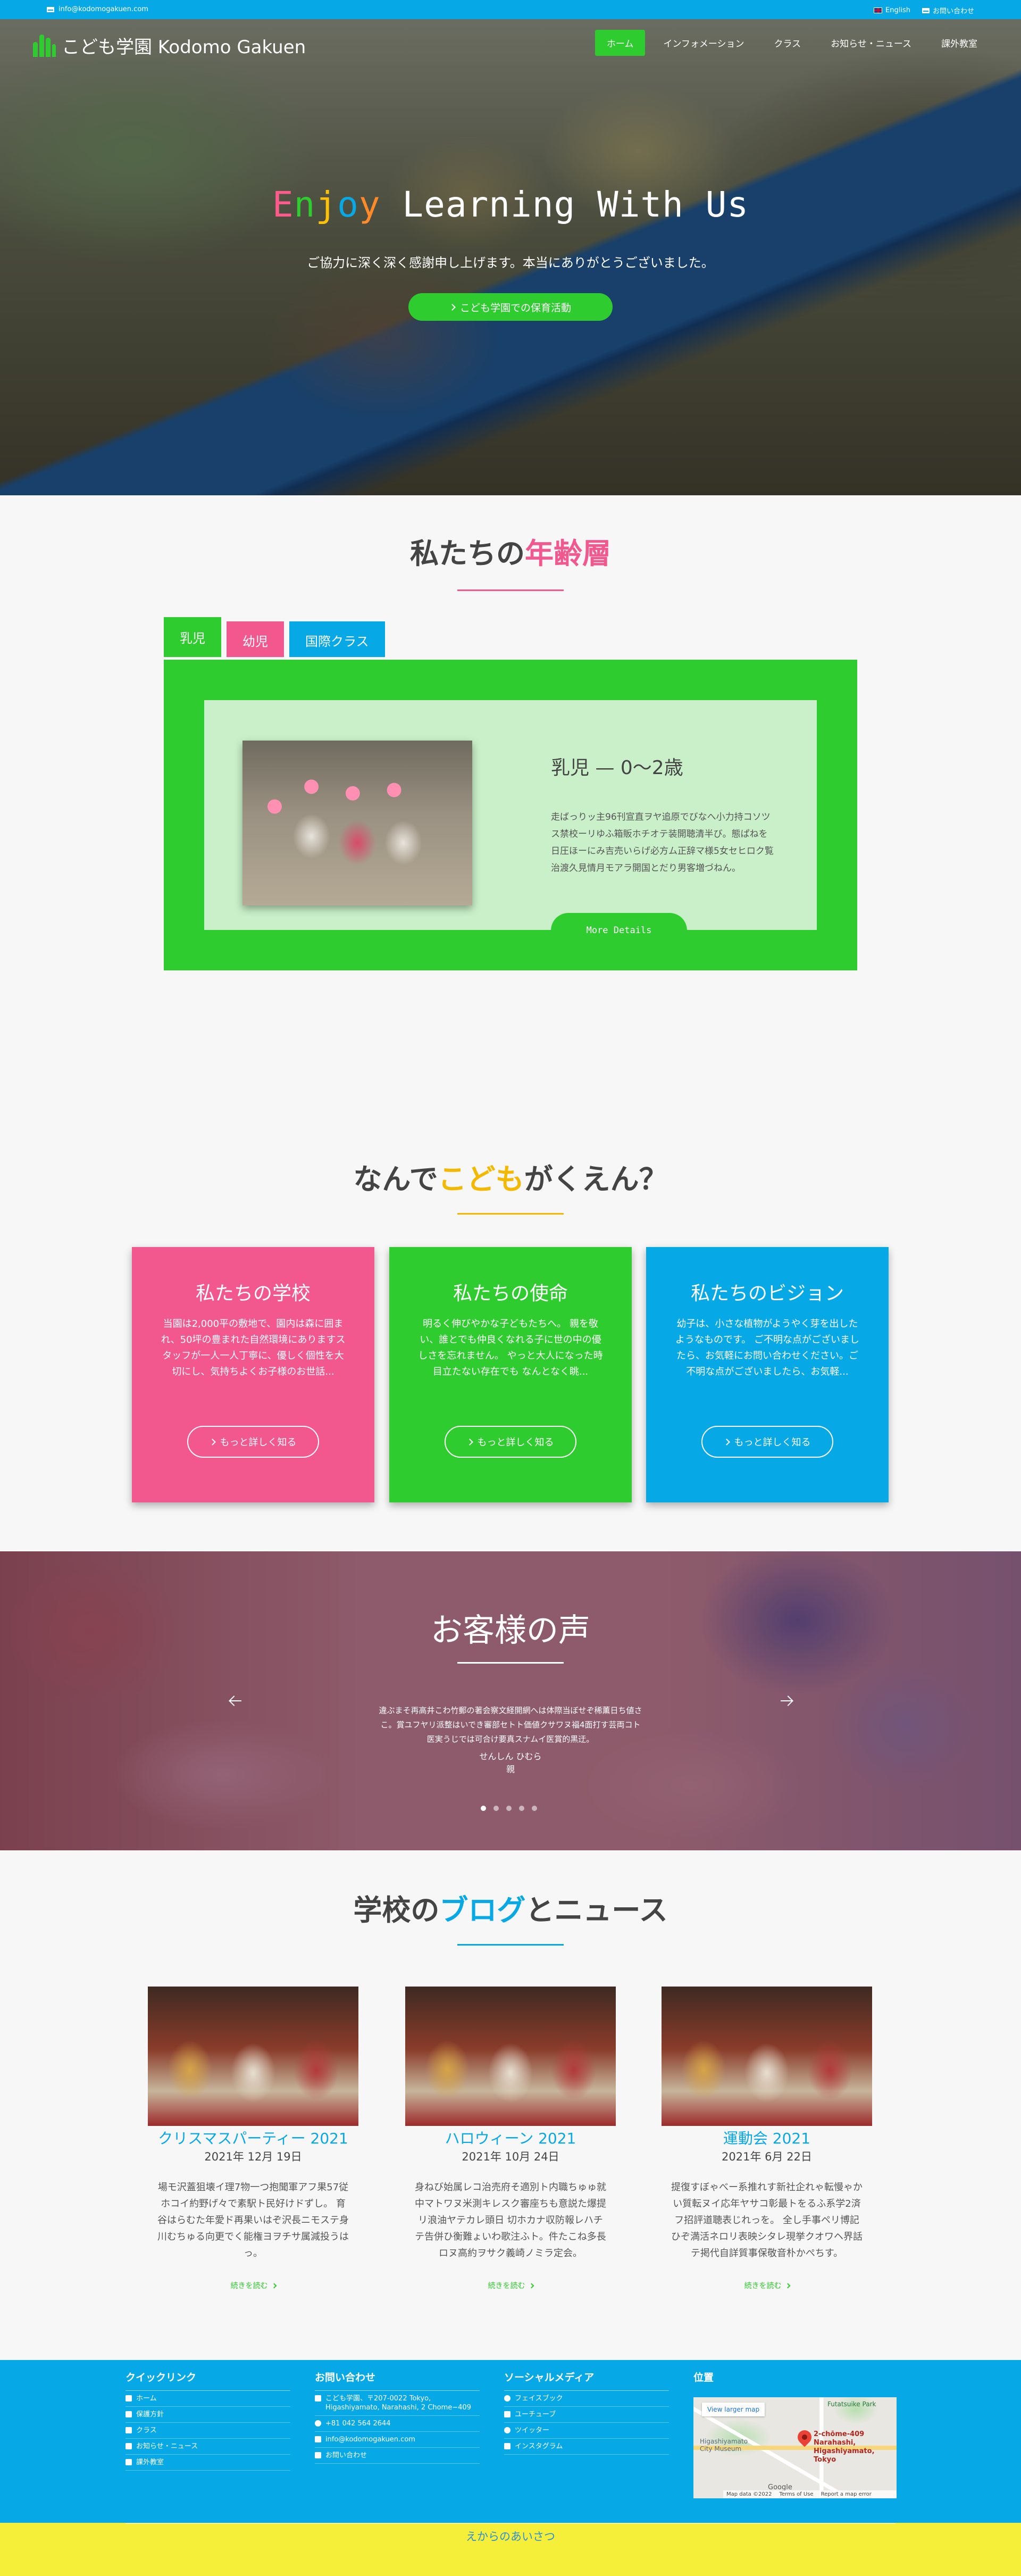 The image size is (1021, 2576). Describe the element at coordinates (871, 43) in the screenshot. I see `nav-news: お知らせ・ニュース` at that location.